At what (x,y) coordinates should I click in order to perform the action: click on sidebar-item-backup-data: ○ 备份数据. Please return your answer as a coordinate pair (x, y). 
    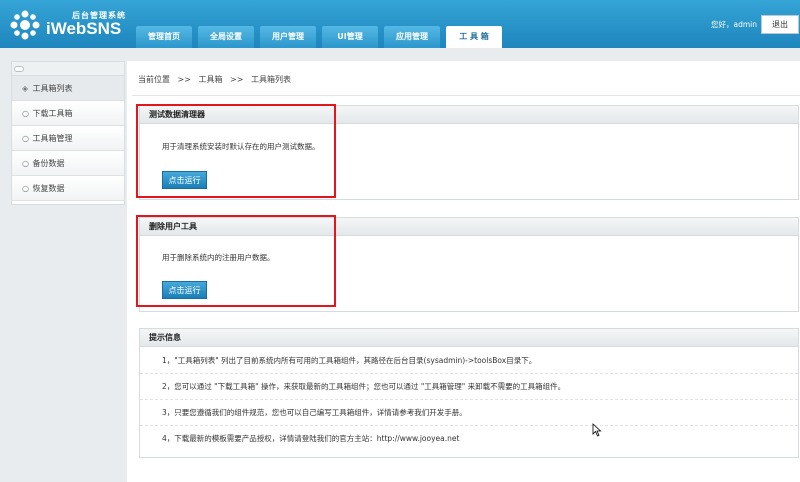
    Looking at the image, I should click on (68, 163).